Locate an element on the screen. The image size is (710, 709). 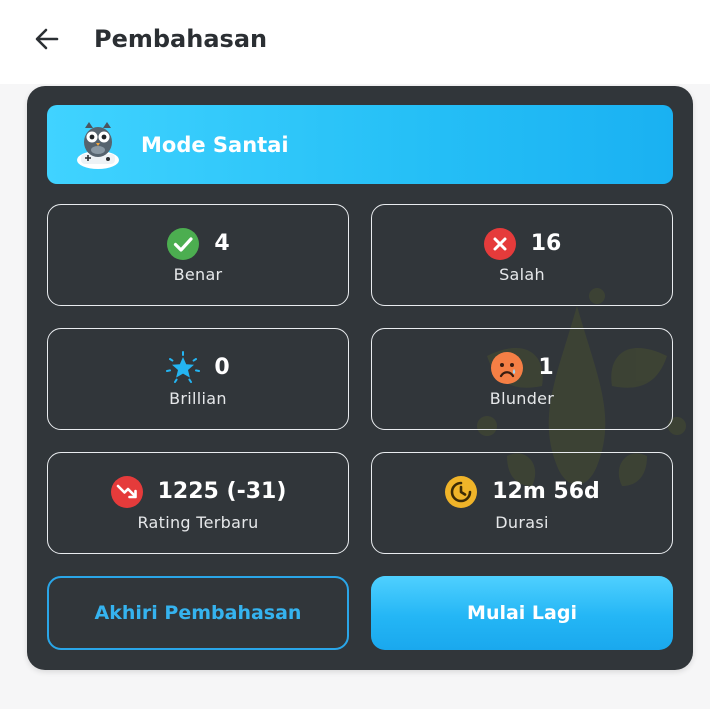
stat-wrong: 16 Salah is located at coordinates (522, 255).